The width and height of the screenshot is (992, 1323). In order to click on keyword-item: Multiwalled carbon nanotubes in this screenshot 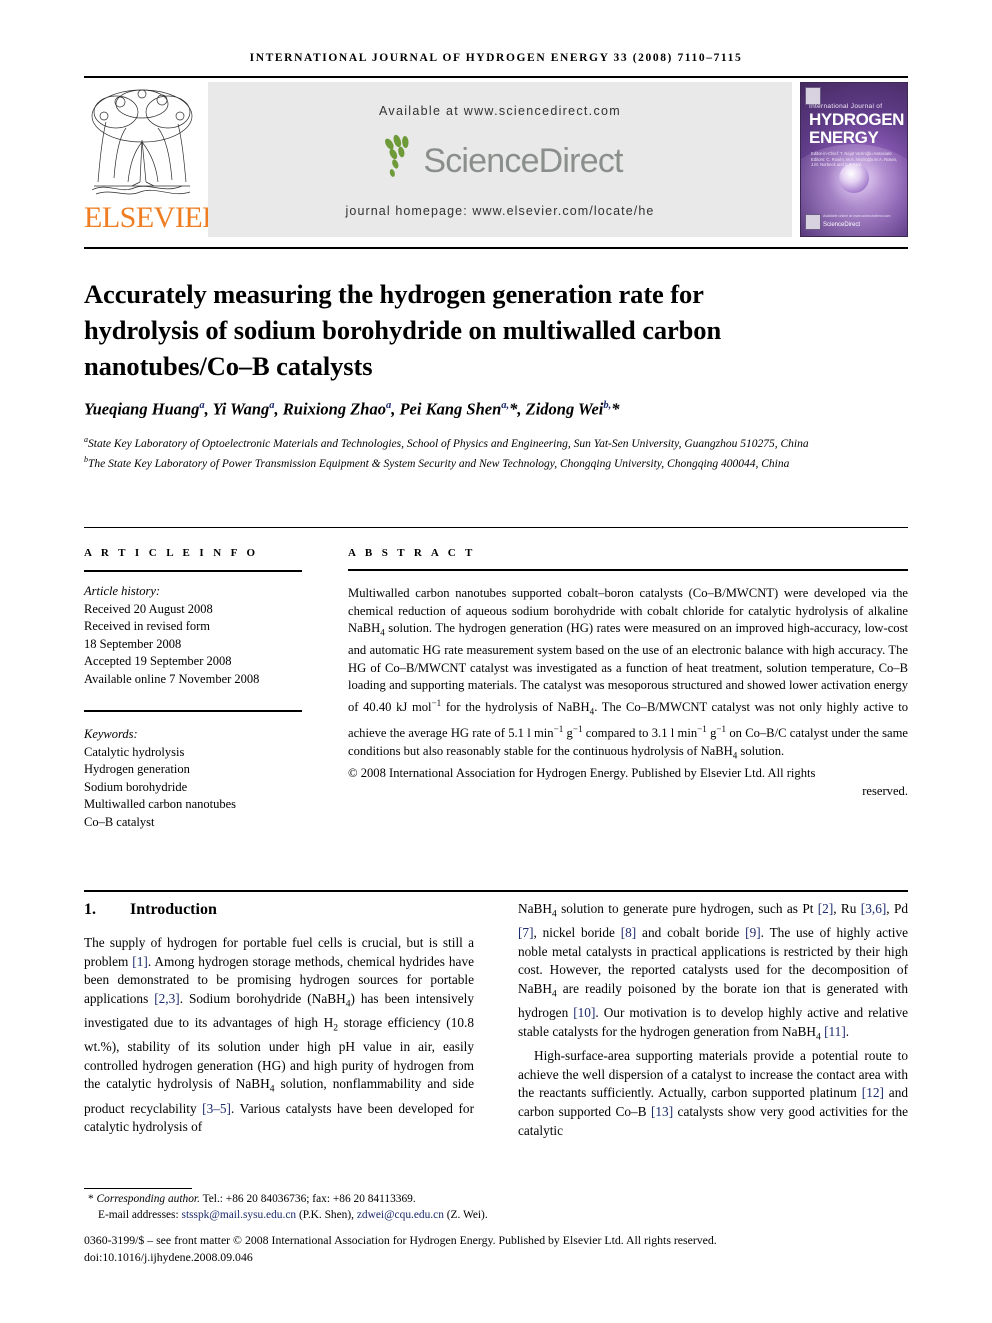, I will do `click(160, 804)`.